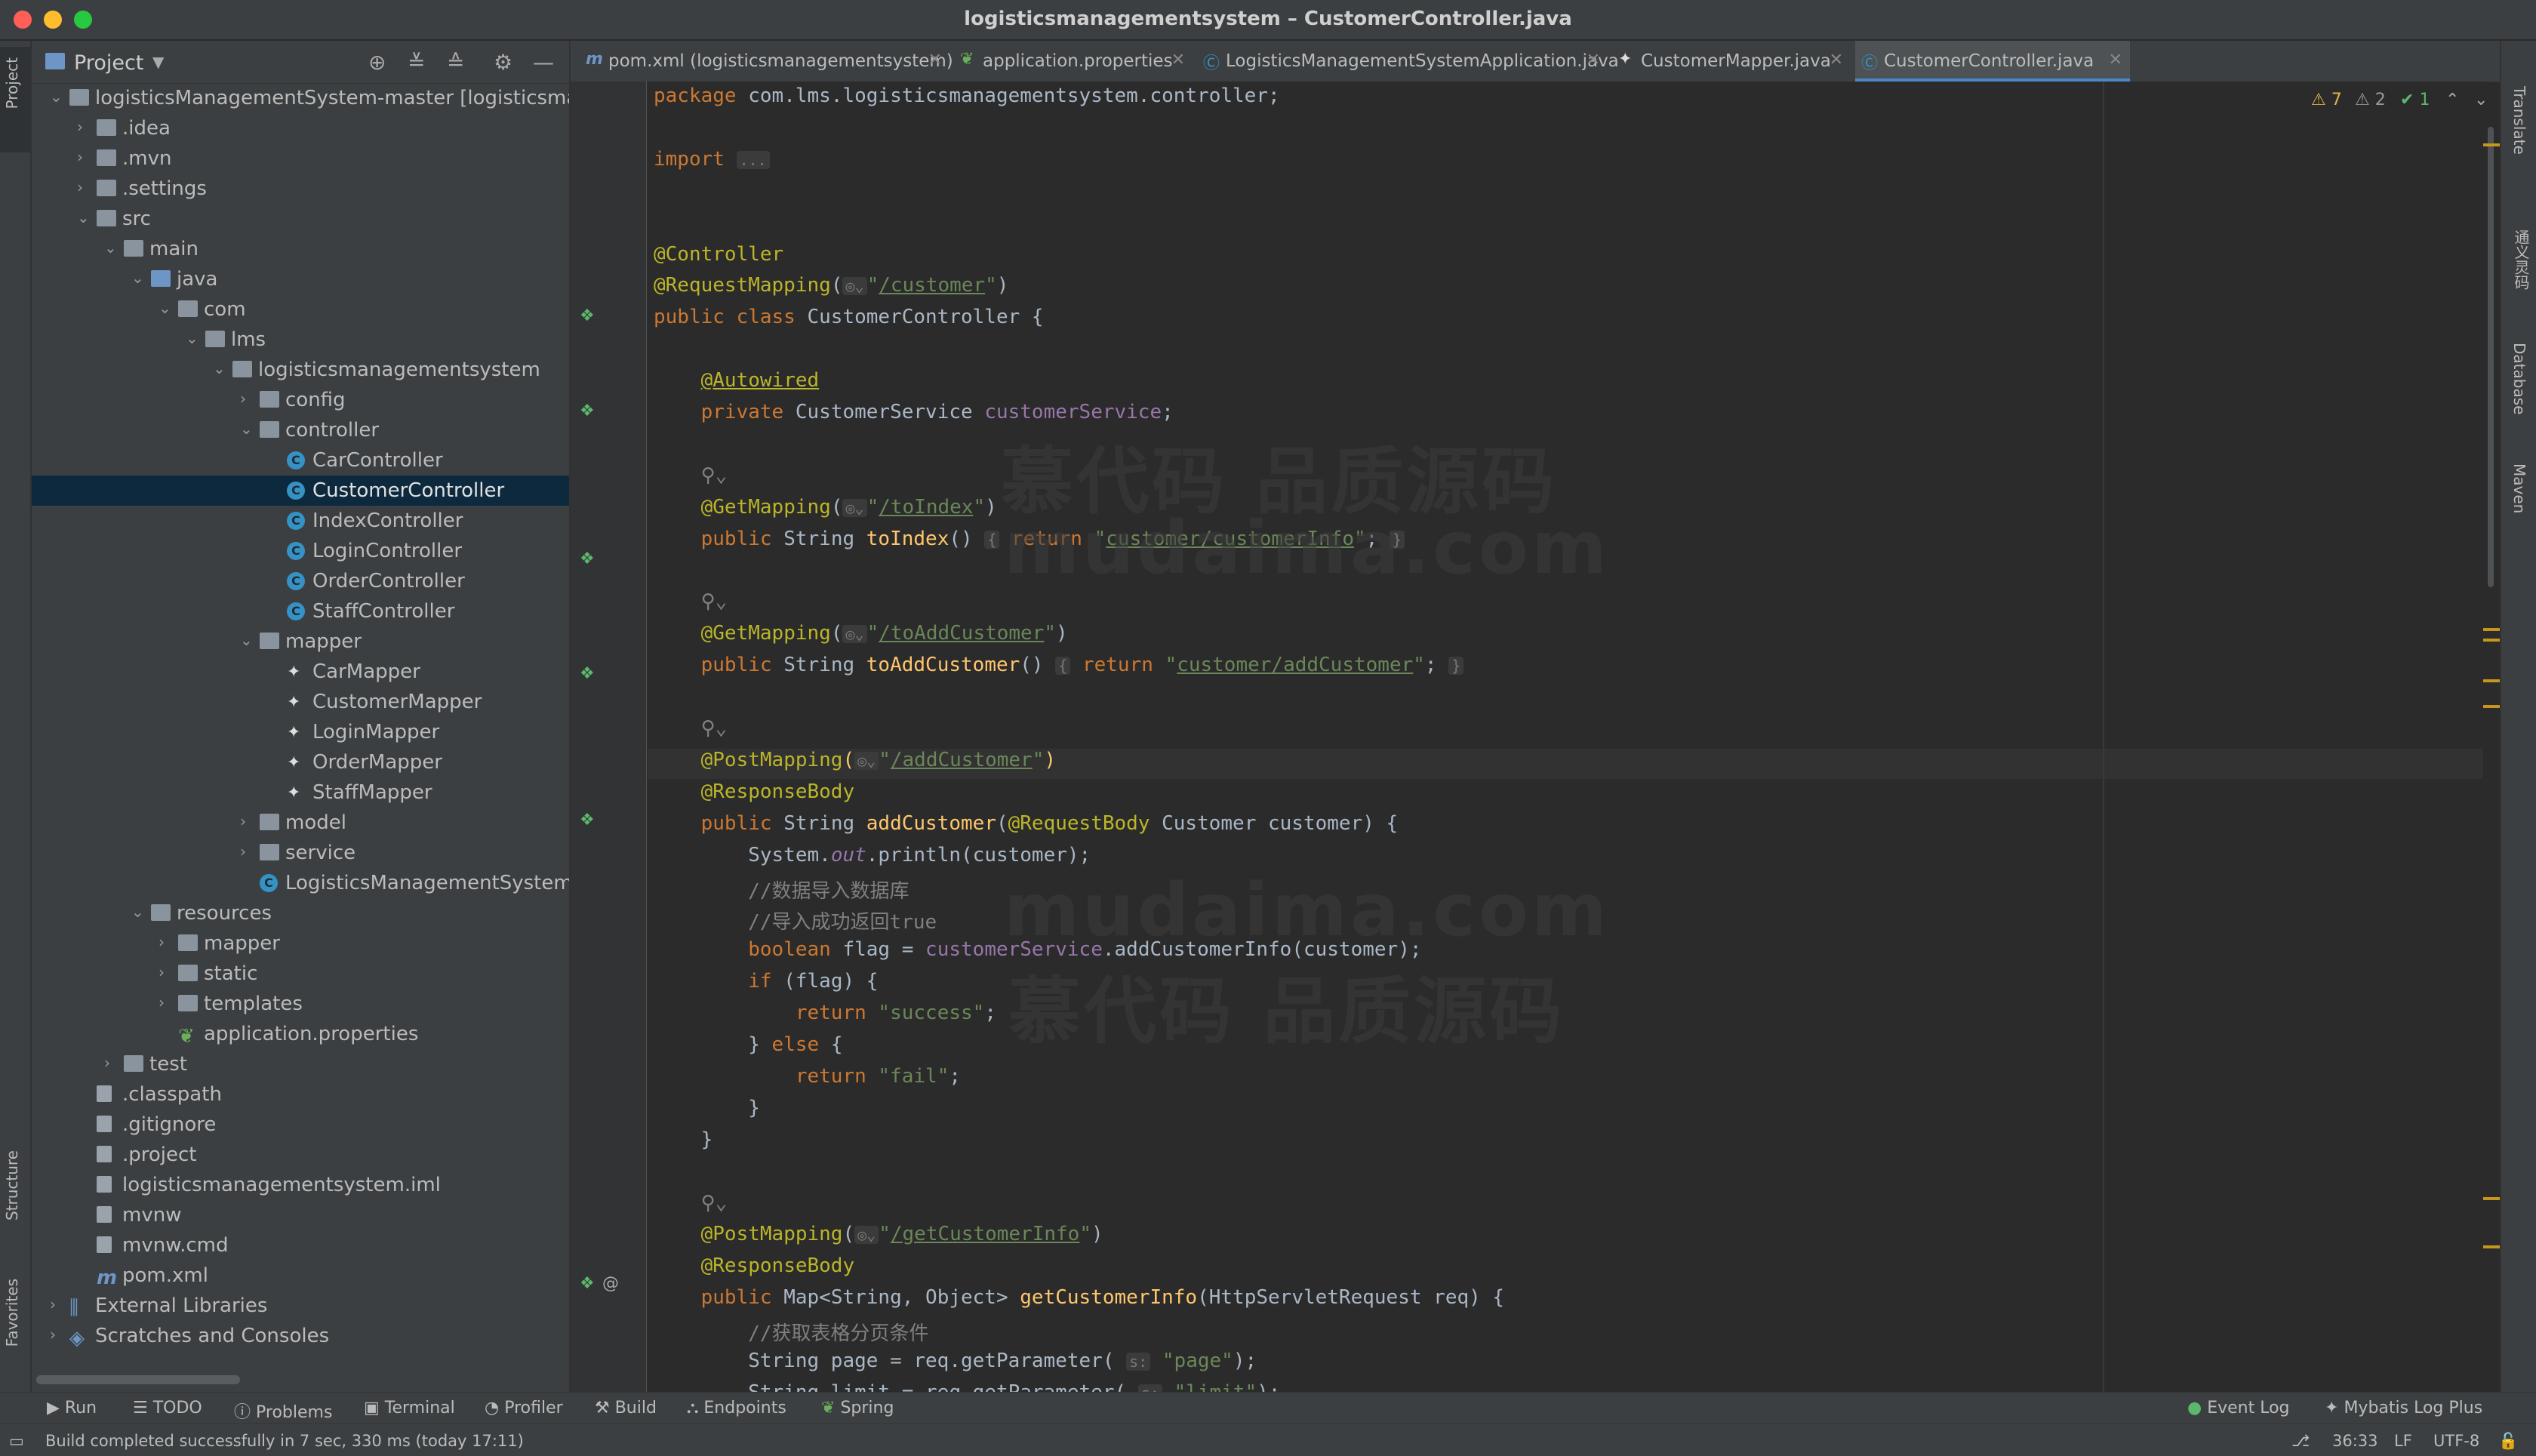  I want to click on project-view-selector: Project, so click(108, 63).